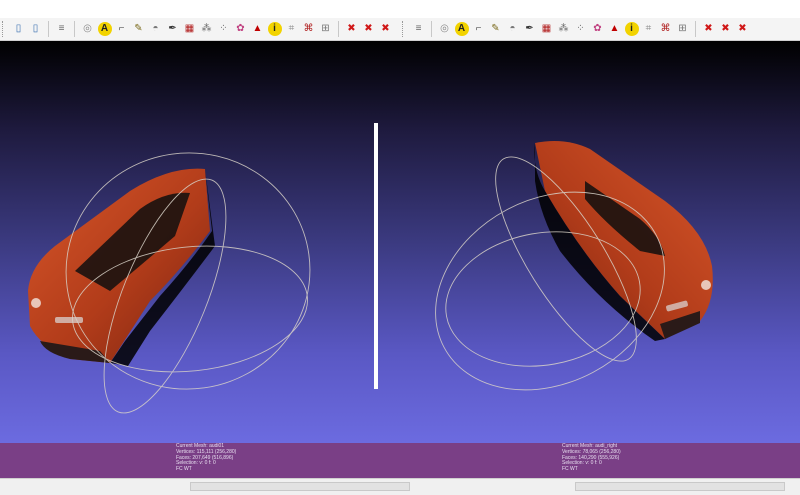 Image resolution: width=800 pixels, height=495 pixels. Describe the element at coordinates (62, 29) in the screenshot. I see `stack-icon: ≡` at that location.